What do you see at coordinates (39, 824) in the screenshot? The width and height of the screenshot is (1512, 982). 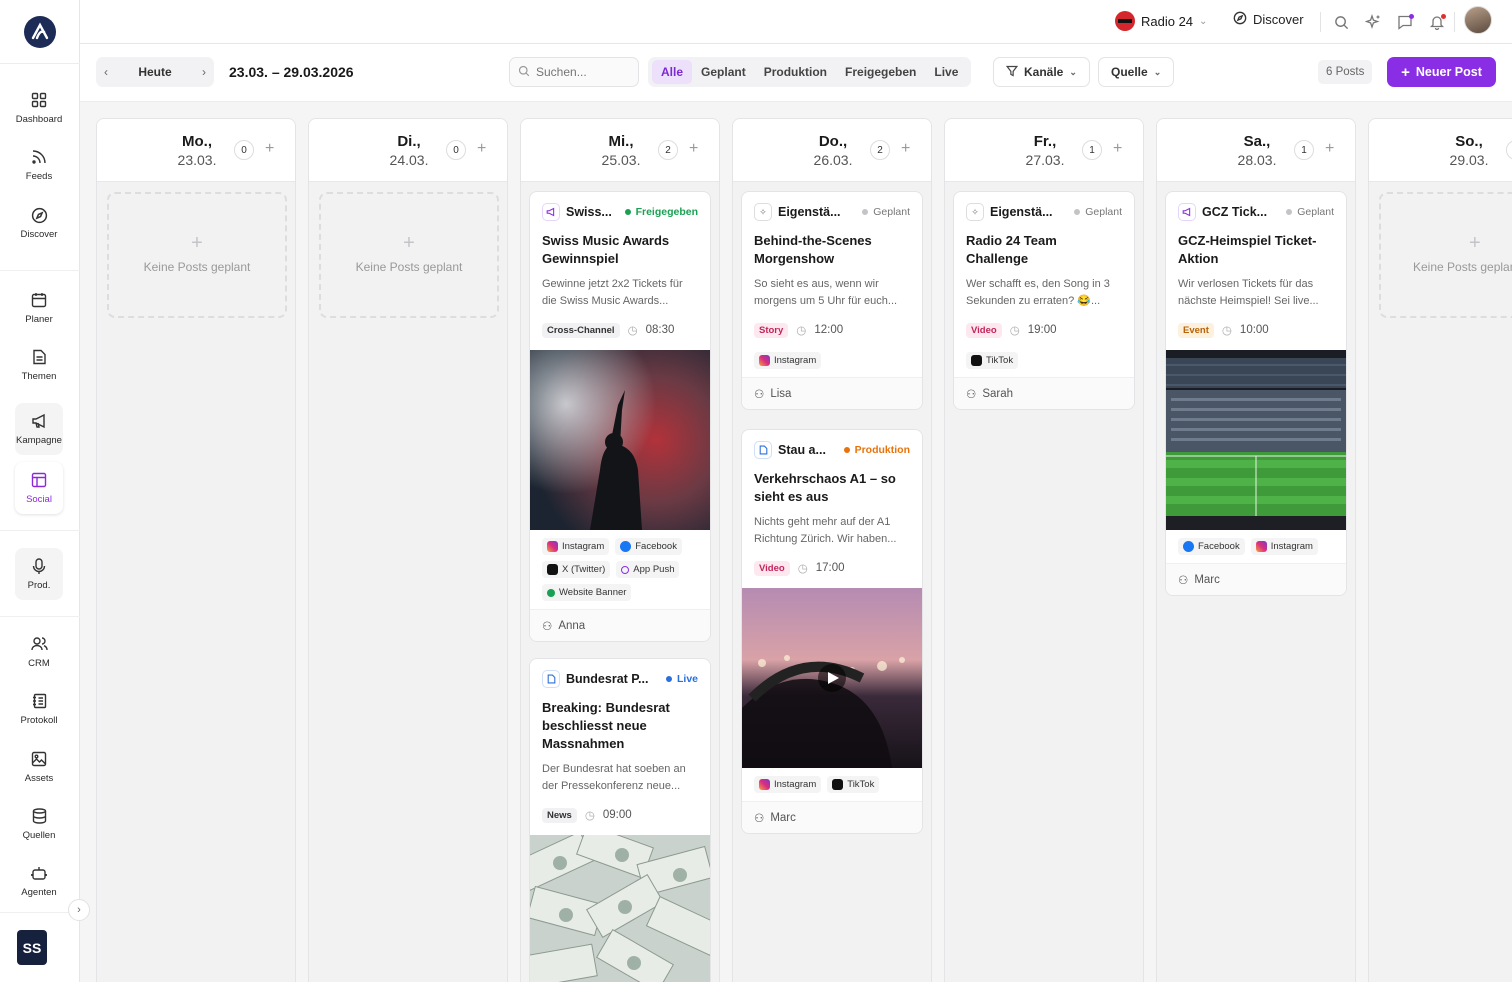 I see `sidebar-item-quellen: Quellen` at bounding box center [39, 824].